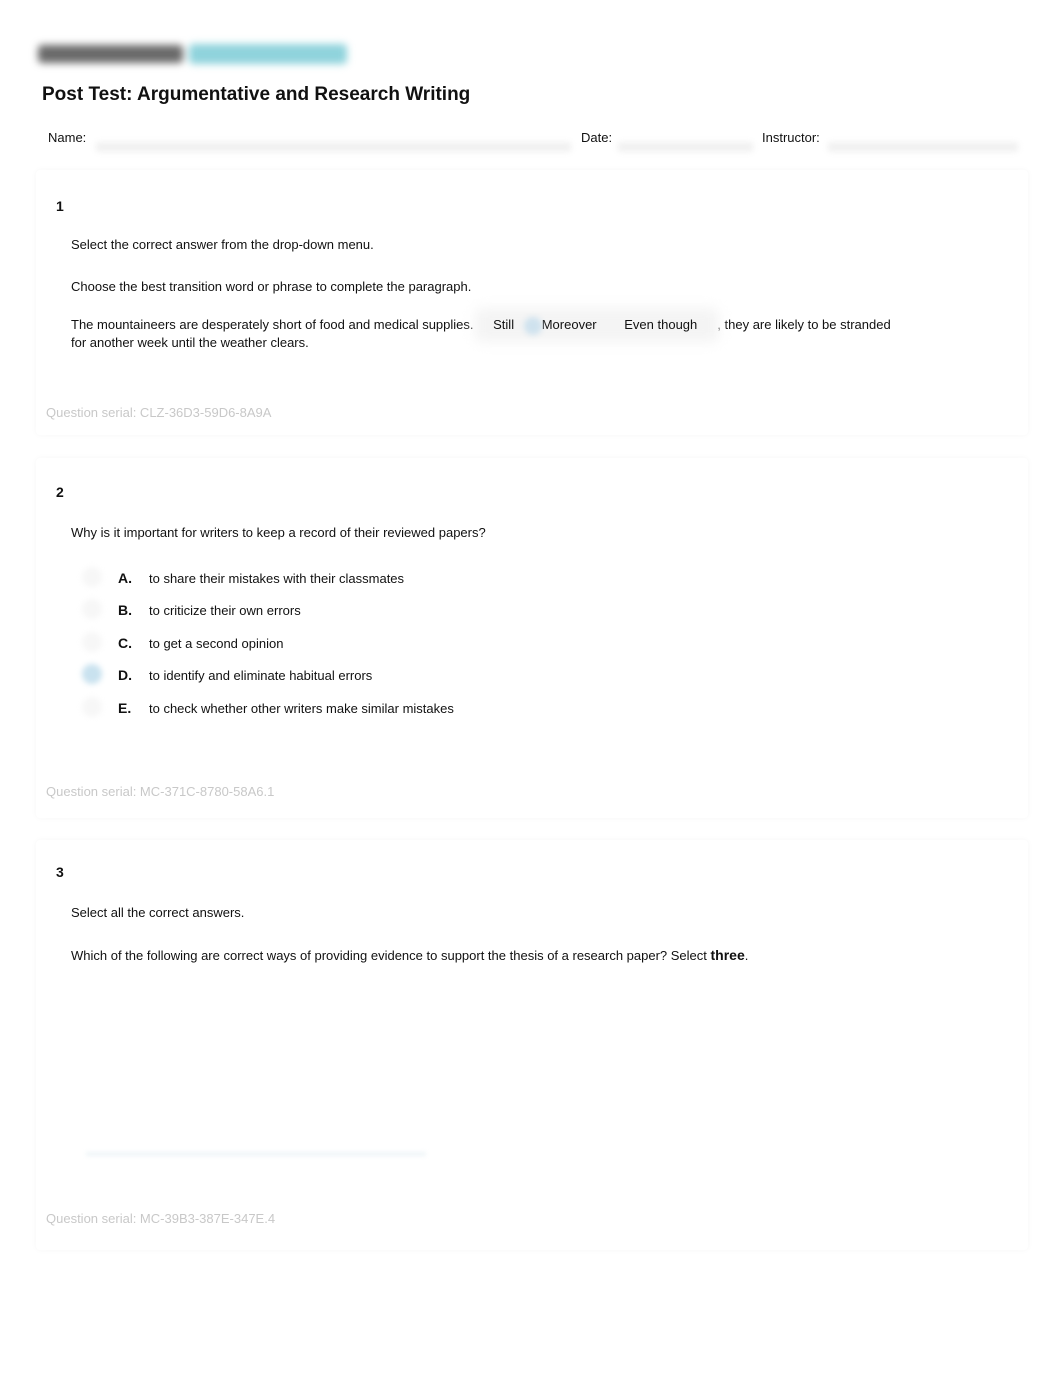 The width and height of the screenshot is (1062, 1377). Describe the element at coordinates (503, 325) in the screenshot. I see `dropdown-option: Still` at that location.